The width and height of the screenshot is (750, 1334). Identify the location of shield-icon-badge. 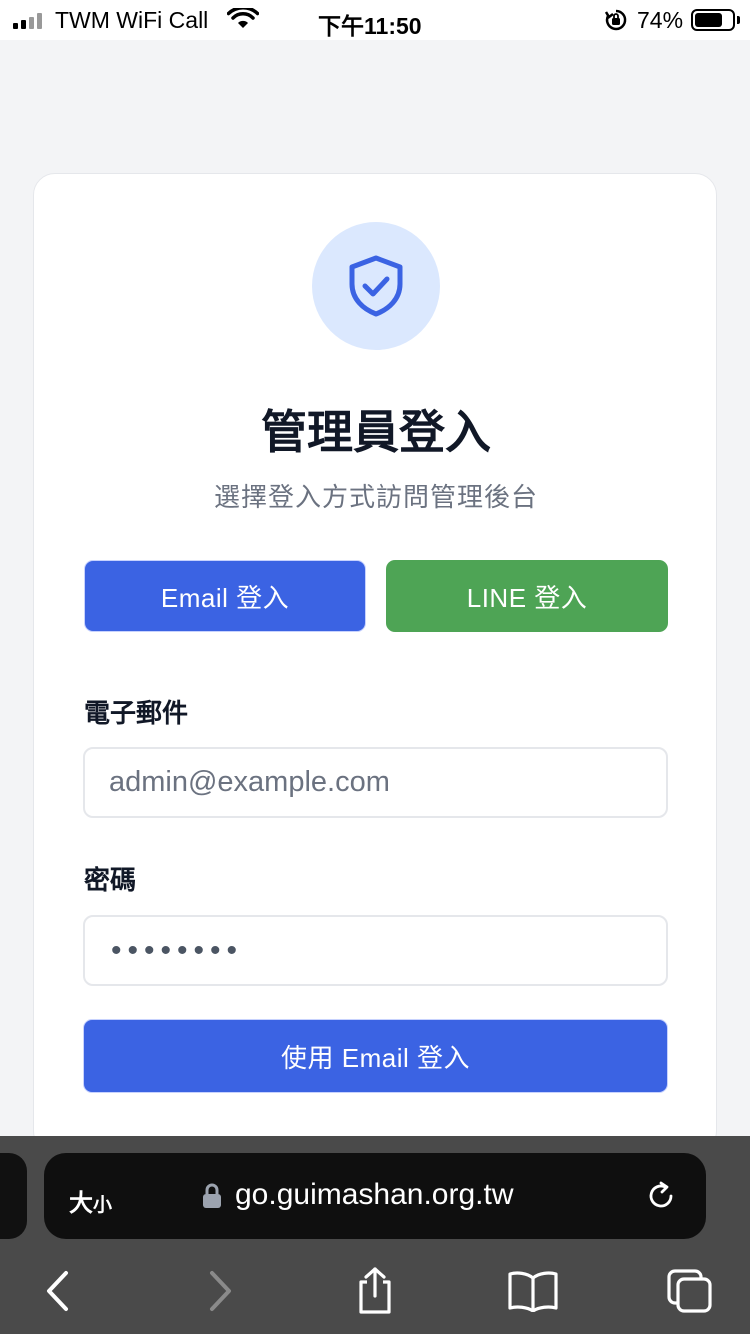
(376, 286).